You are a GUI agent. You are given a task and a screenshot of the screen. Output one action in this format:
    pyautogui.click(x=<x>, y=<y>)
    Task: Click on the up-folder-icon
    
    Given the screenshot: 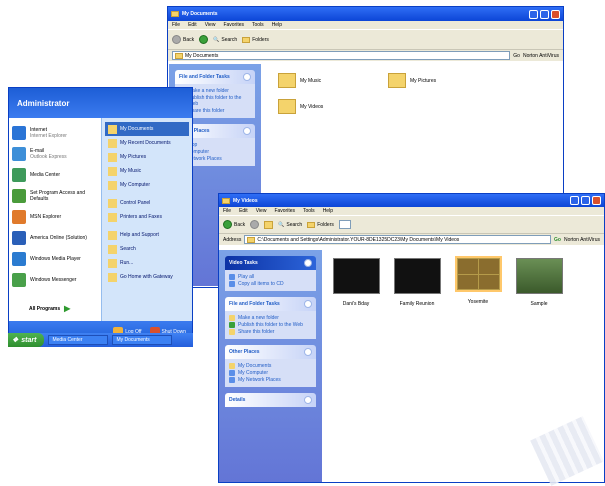 What is the action you would take?
    pyautogui.click(x=269, y=224)
    